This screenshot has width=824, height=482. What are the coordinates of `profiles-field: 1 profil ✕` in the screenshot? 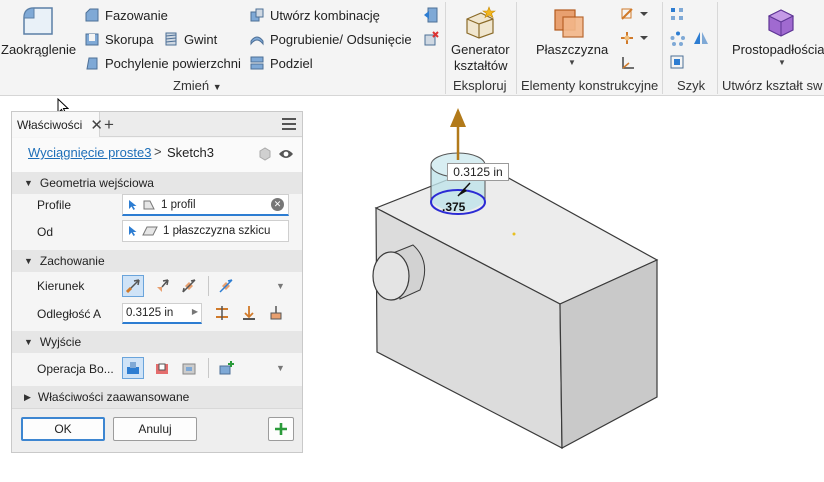 It's located at (205, 205).